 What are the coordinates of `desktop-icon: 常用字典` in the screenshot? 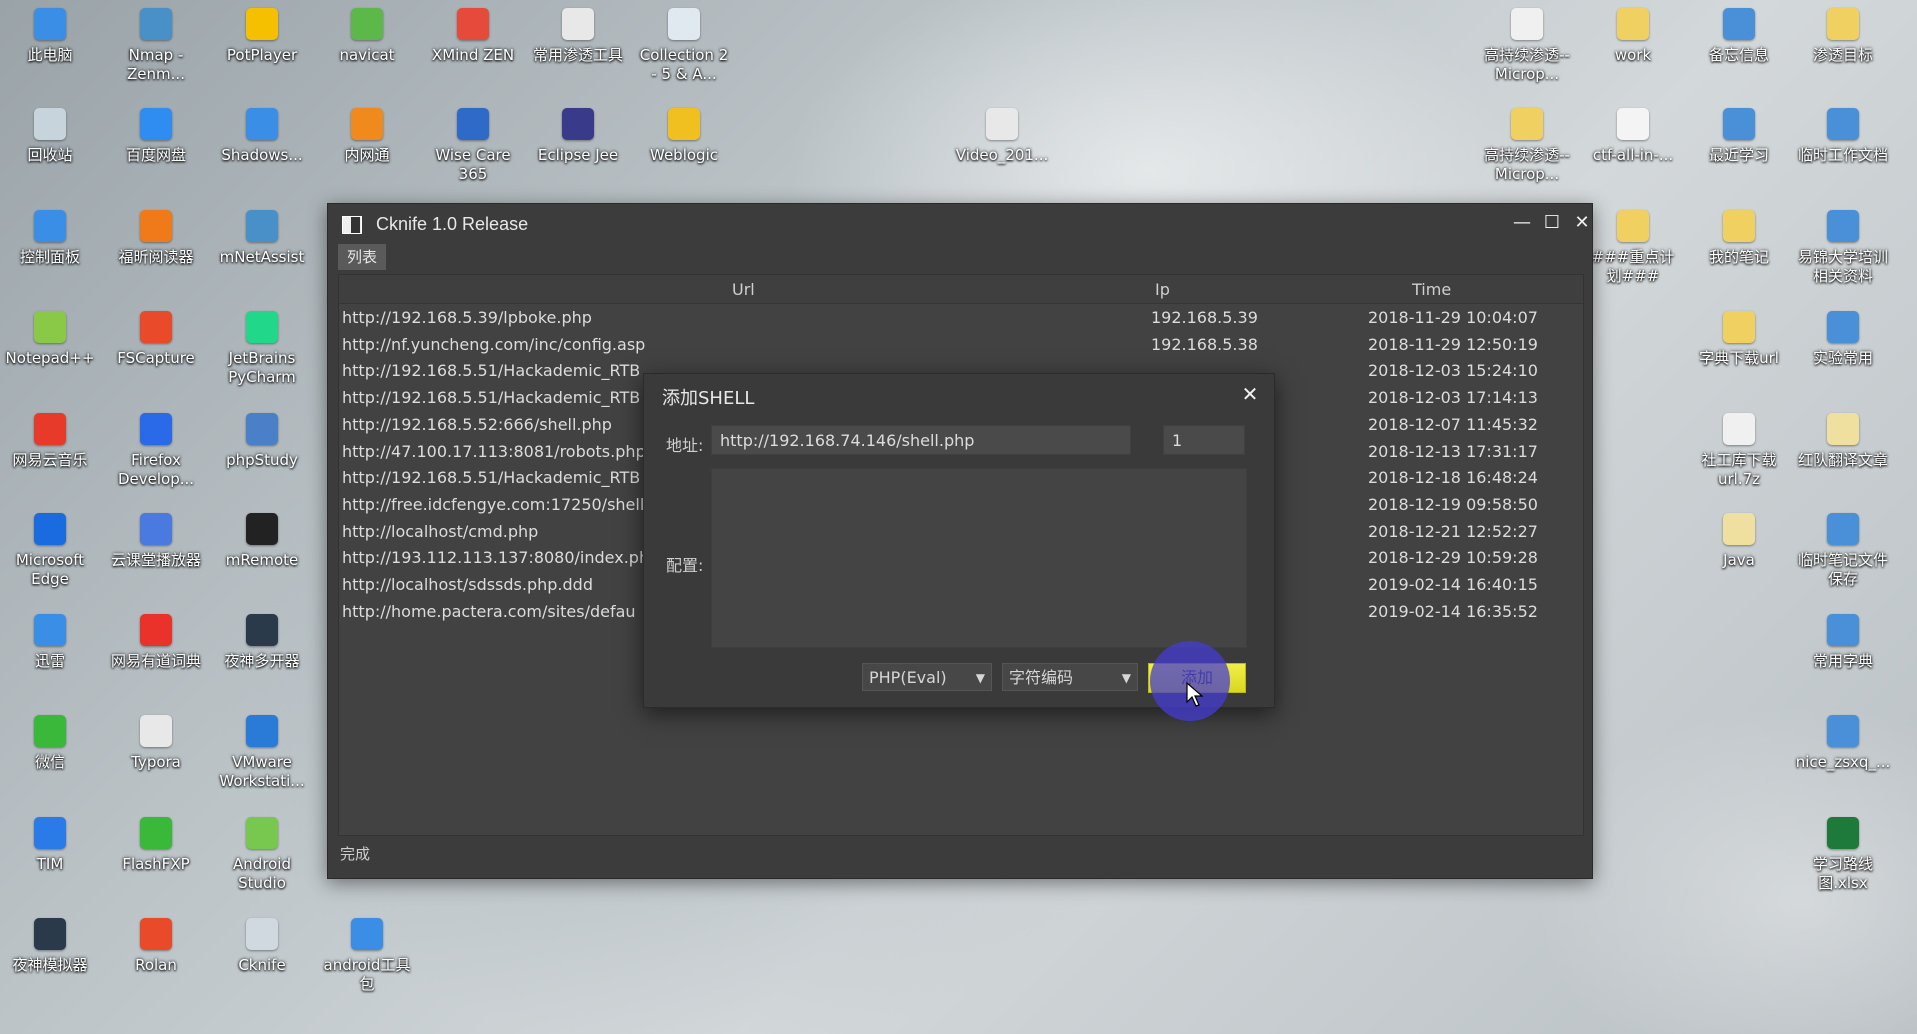 It's located at (1843, 642).